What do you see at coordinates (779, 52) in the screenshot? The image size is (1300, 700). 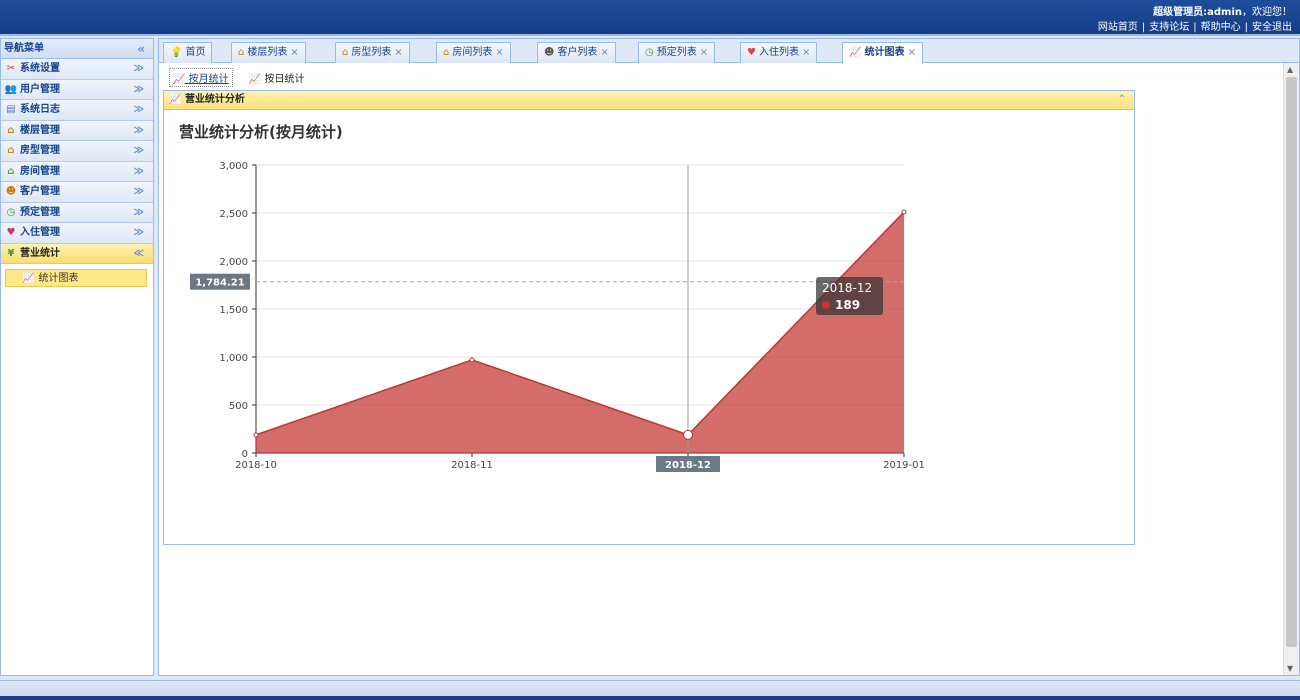 I see `tab-checkin-list: ♥ 入住列表 ×` at bounding box center [779, 52].